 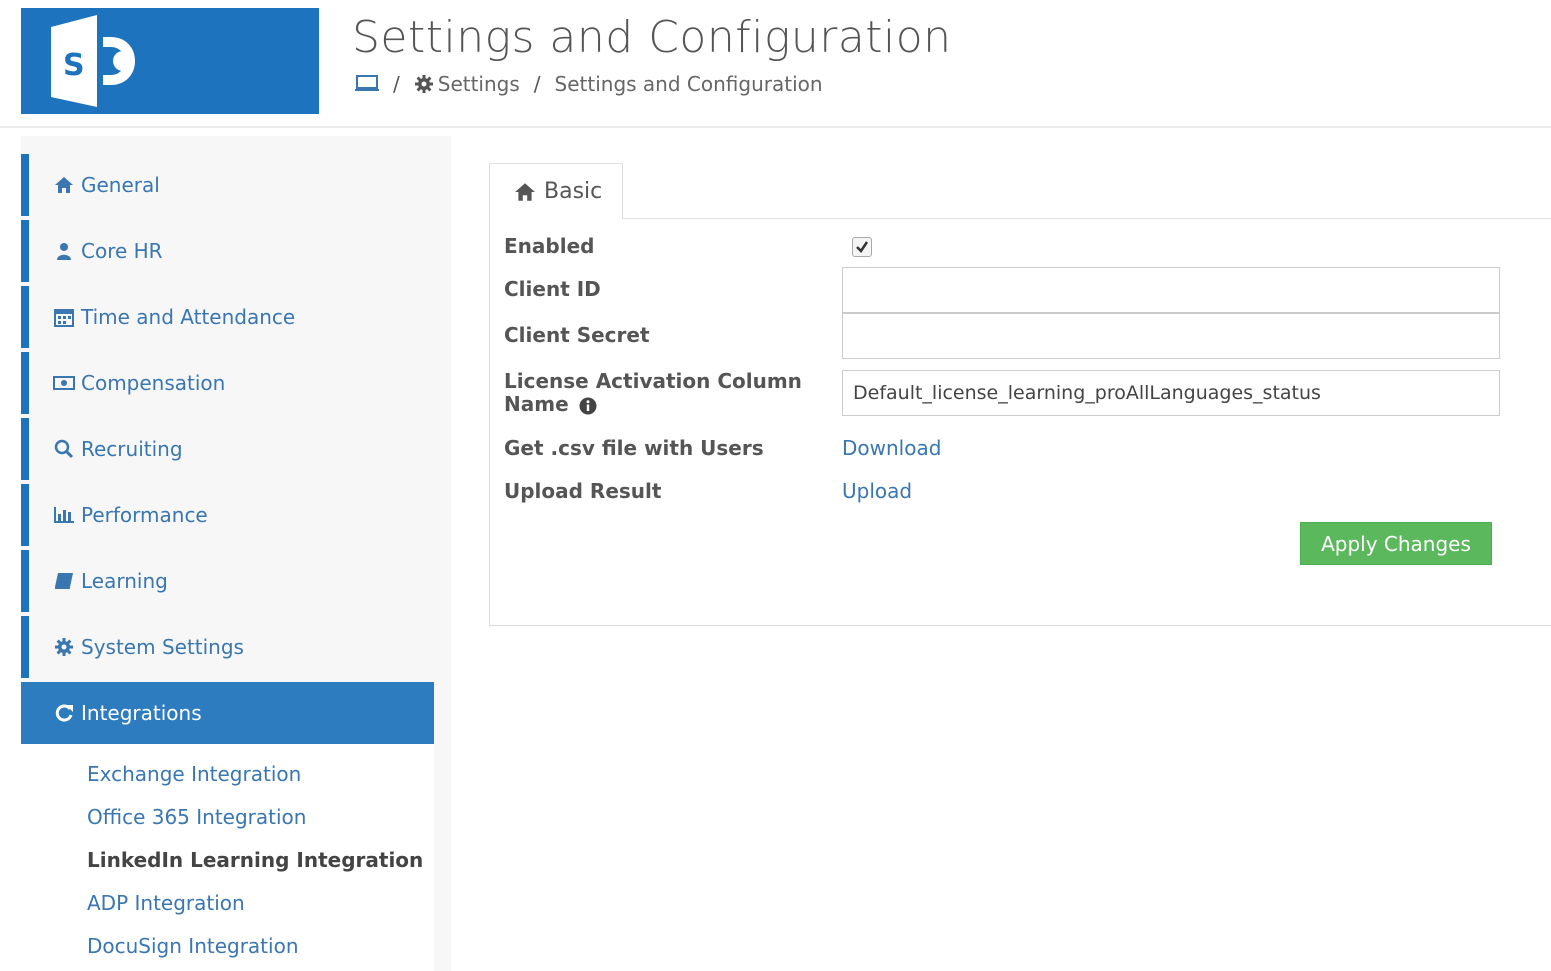 I want to click on upload-link: Upload, so click(x=877, y=491).